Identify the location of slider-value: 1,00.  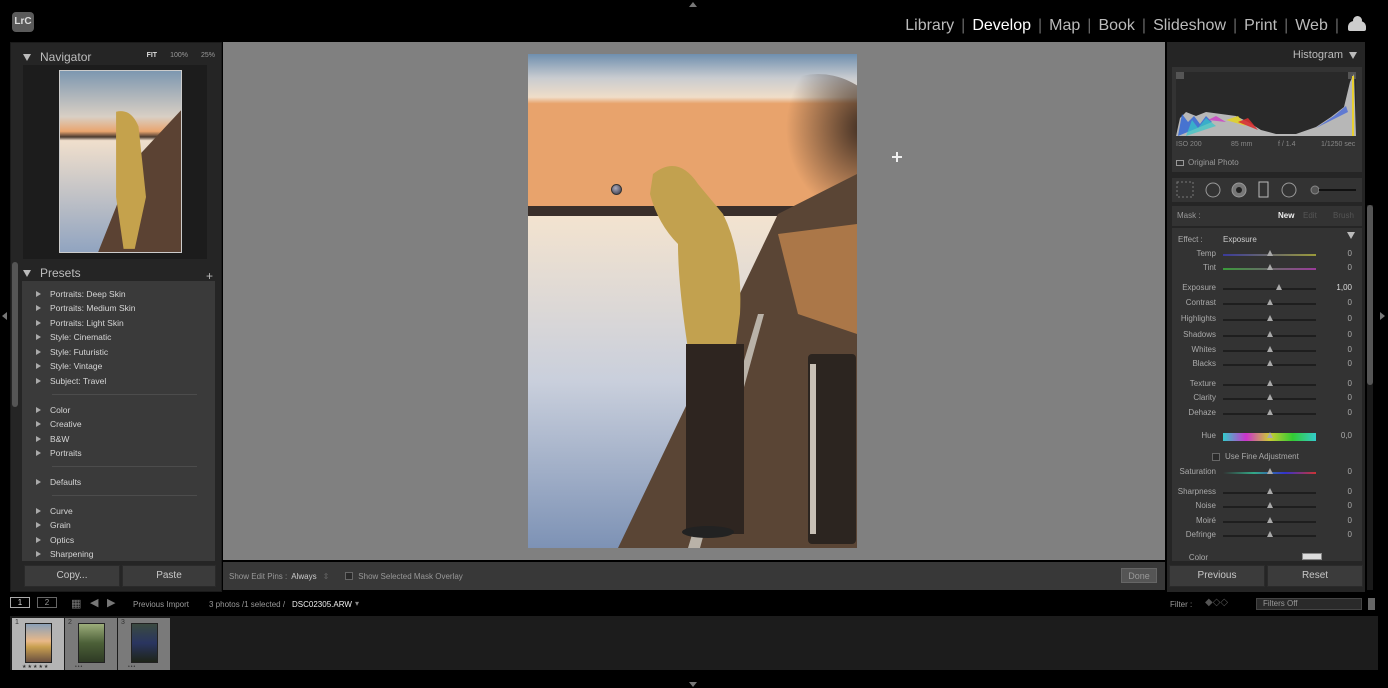
(1337, 287).